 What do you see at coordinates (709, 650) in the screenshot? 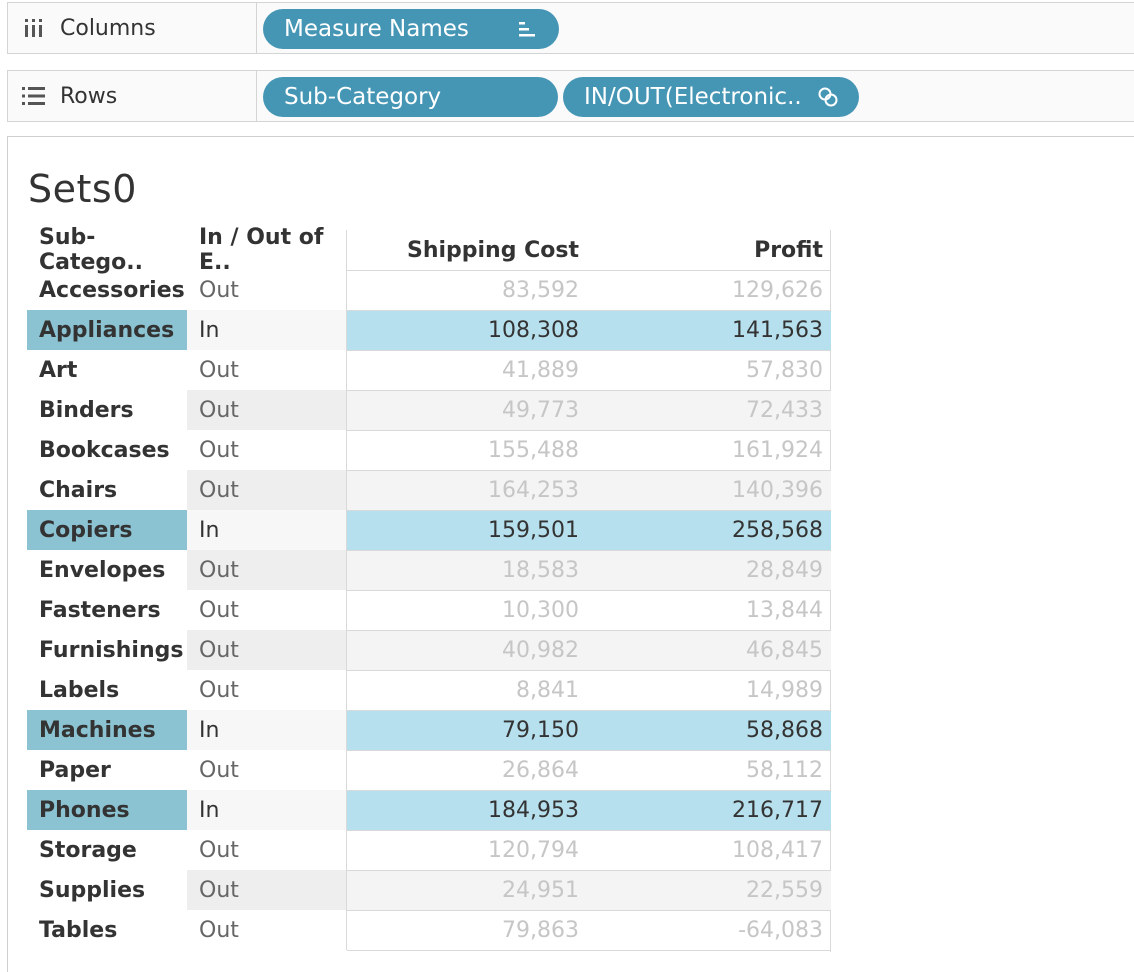
I see `profit-cell: 46,845` at bounding box center [709, 650].